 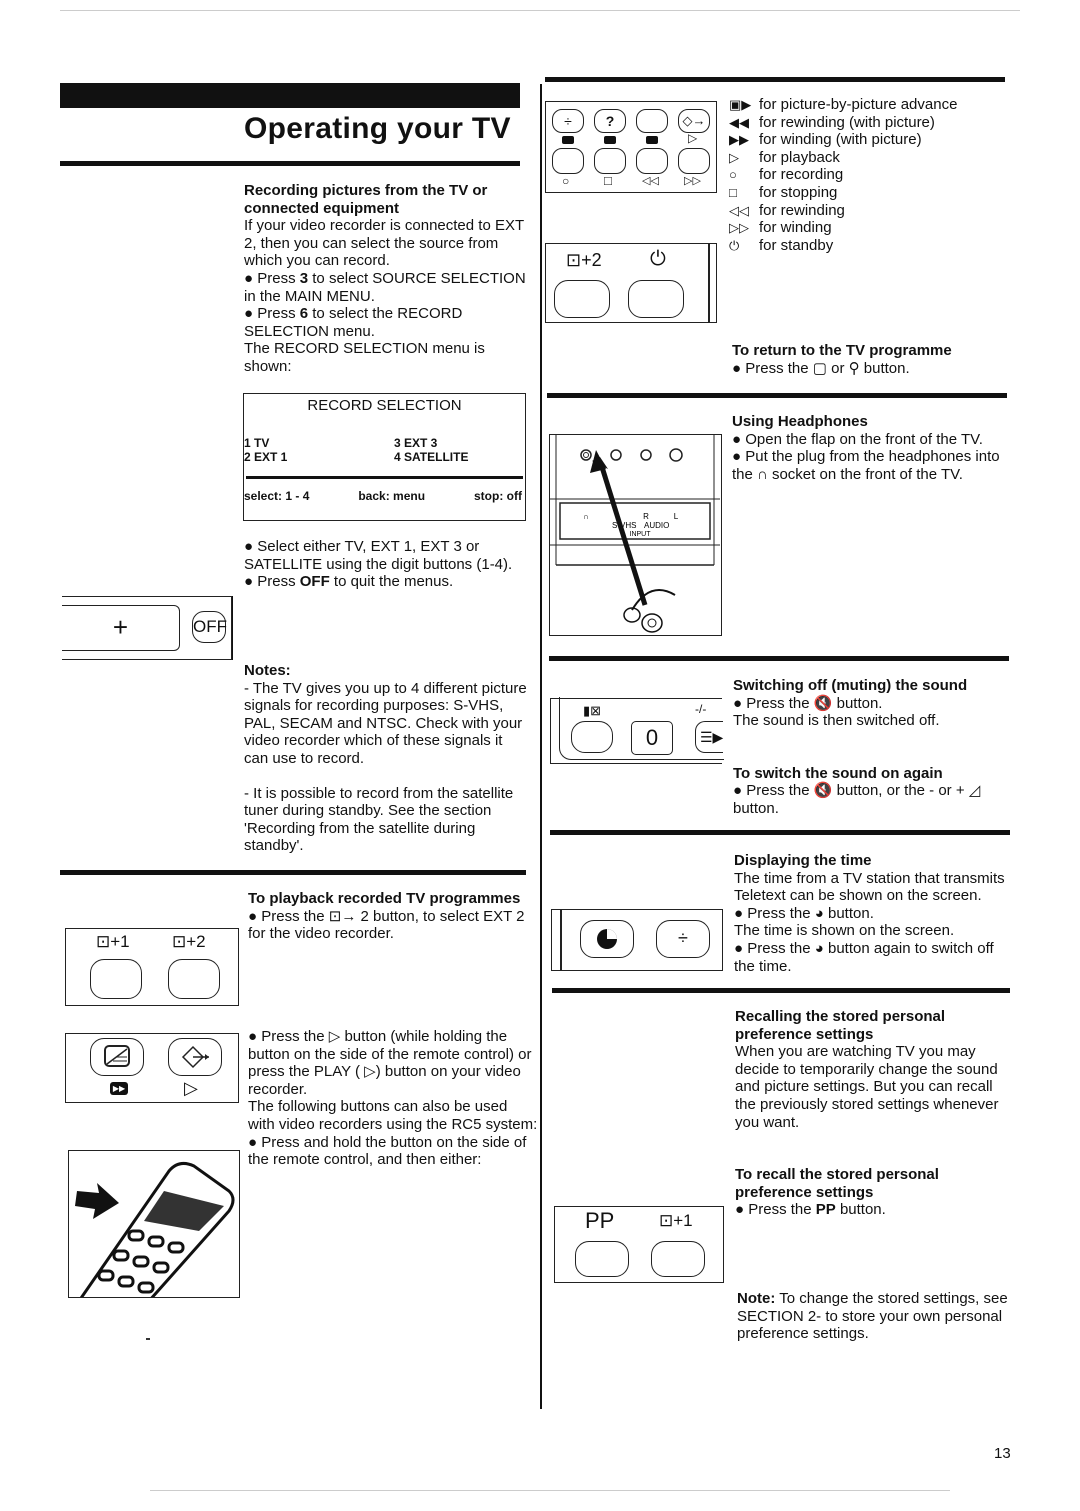 What do you see at coordinates (784, 157) in the screenshot?
I see `legend-row: ▷ for playback` at bounding box center [784, 157].